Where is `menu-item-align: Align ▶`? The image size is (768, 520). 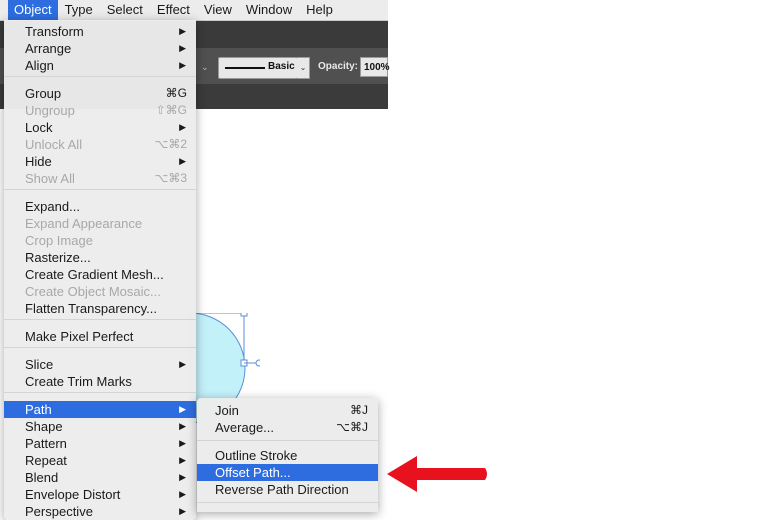 menu-item-align: Align ▶ is located at coordinates (100, 65).